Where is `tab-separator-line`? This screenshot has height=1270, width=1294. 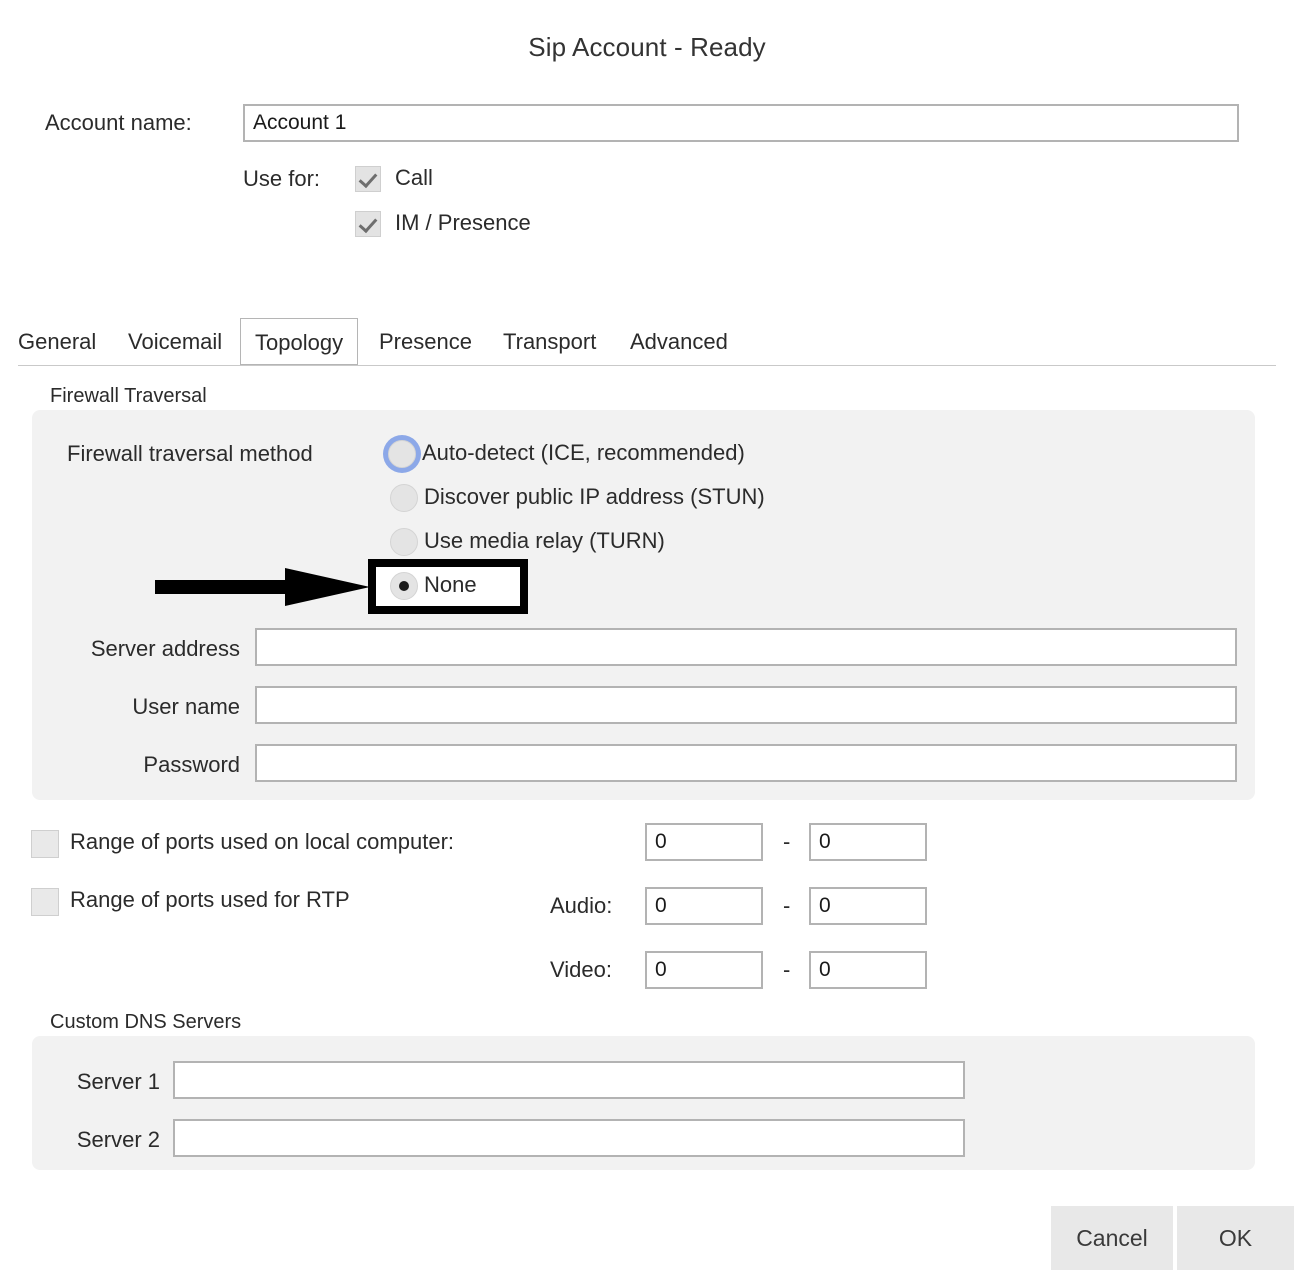
tab-separator-line is located at coordinates (647, 365).